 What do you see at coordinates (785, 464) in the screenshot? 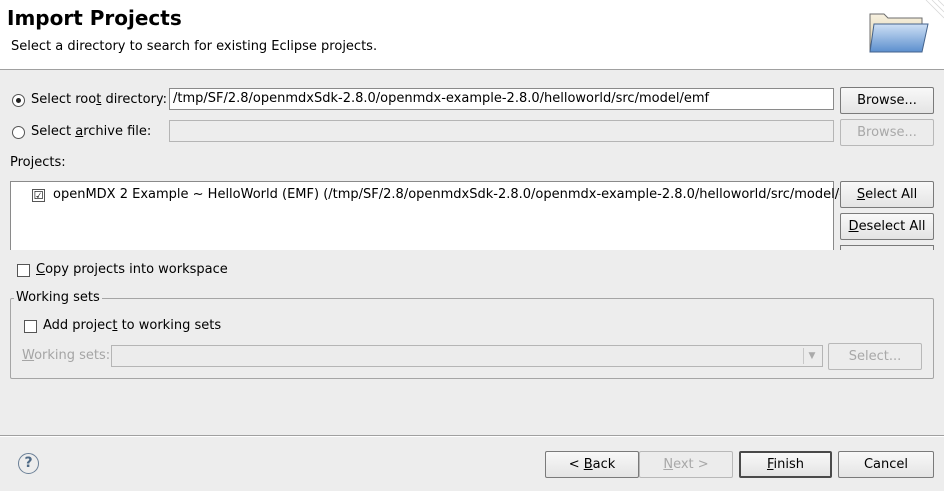
I see `finish-button: Finish` at bounding box center [785, 464].